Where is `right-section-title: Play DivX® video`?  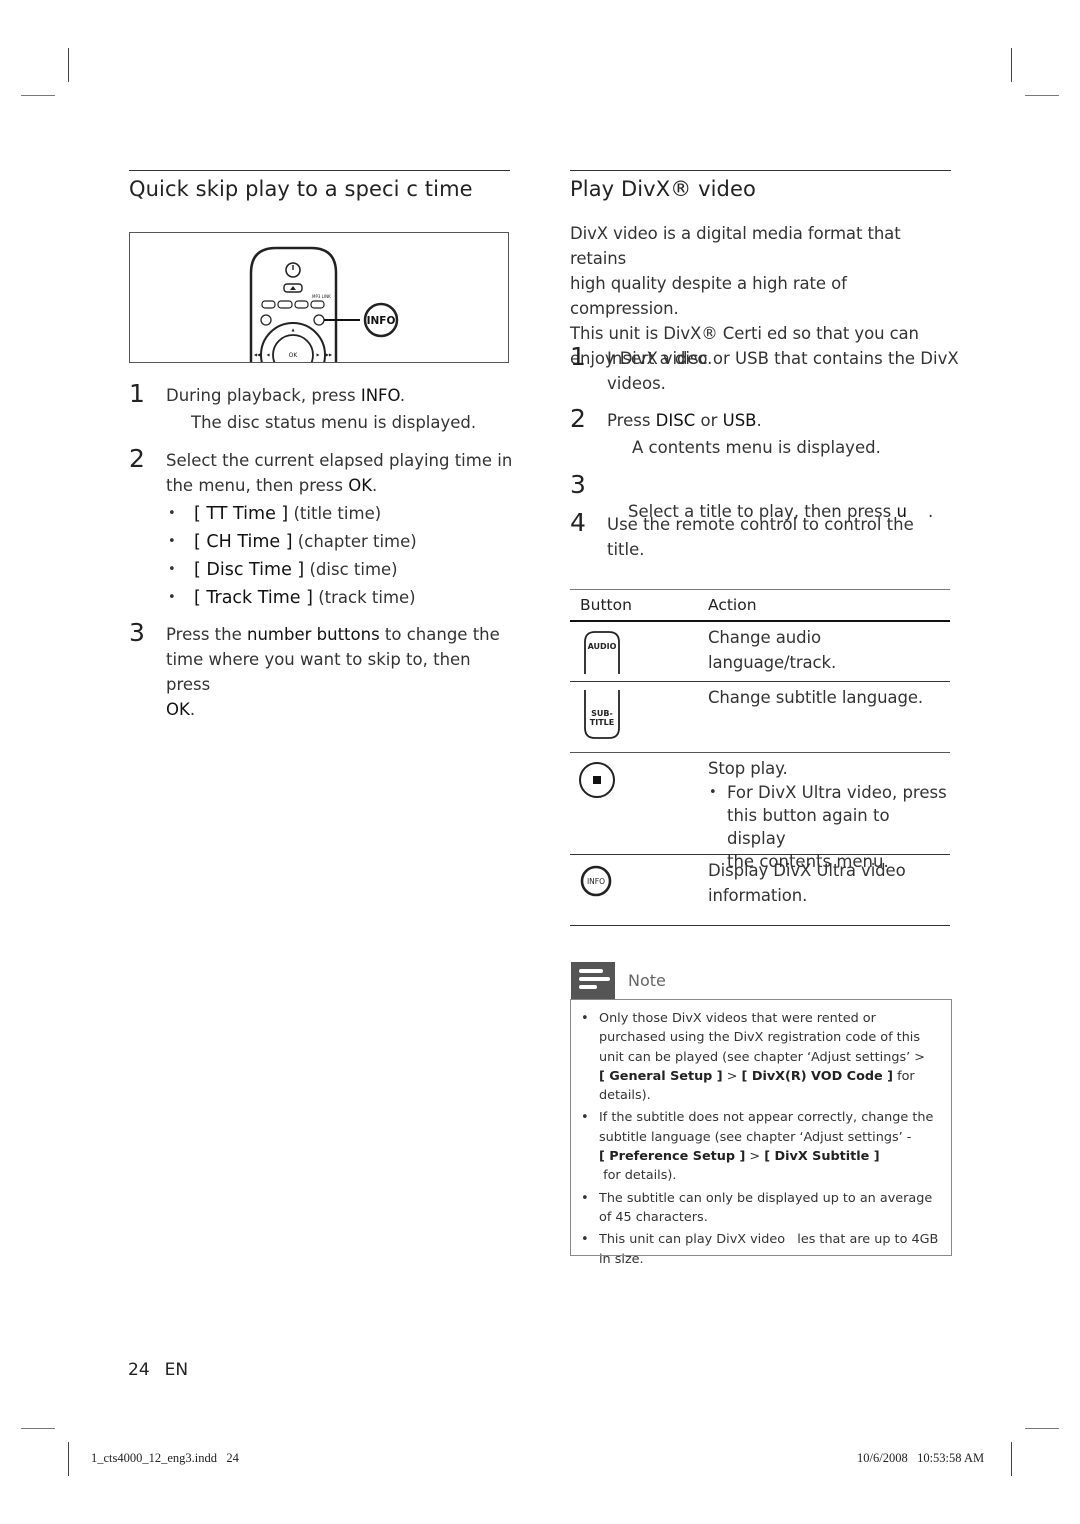
right-section-title: Play DivX® video is located at coordinates (663, 189).